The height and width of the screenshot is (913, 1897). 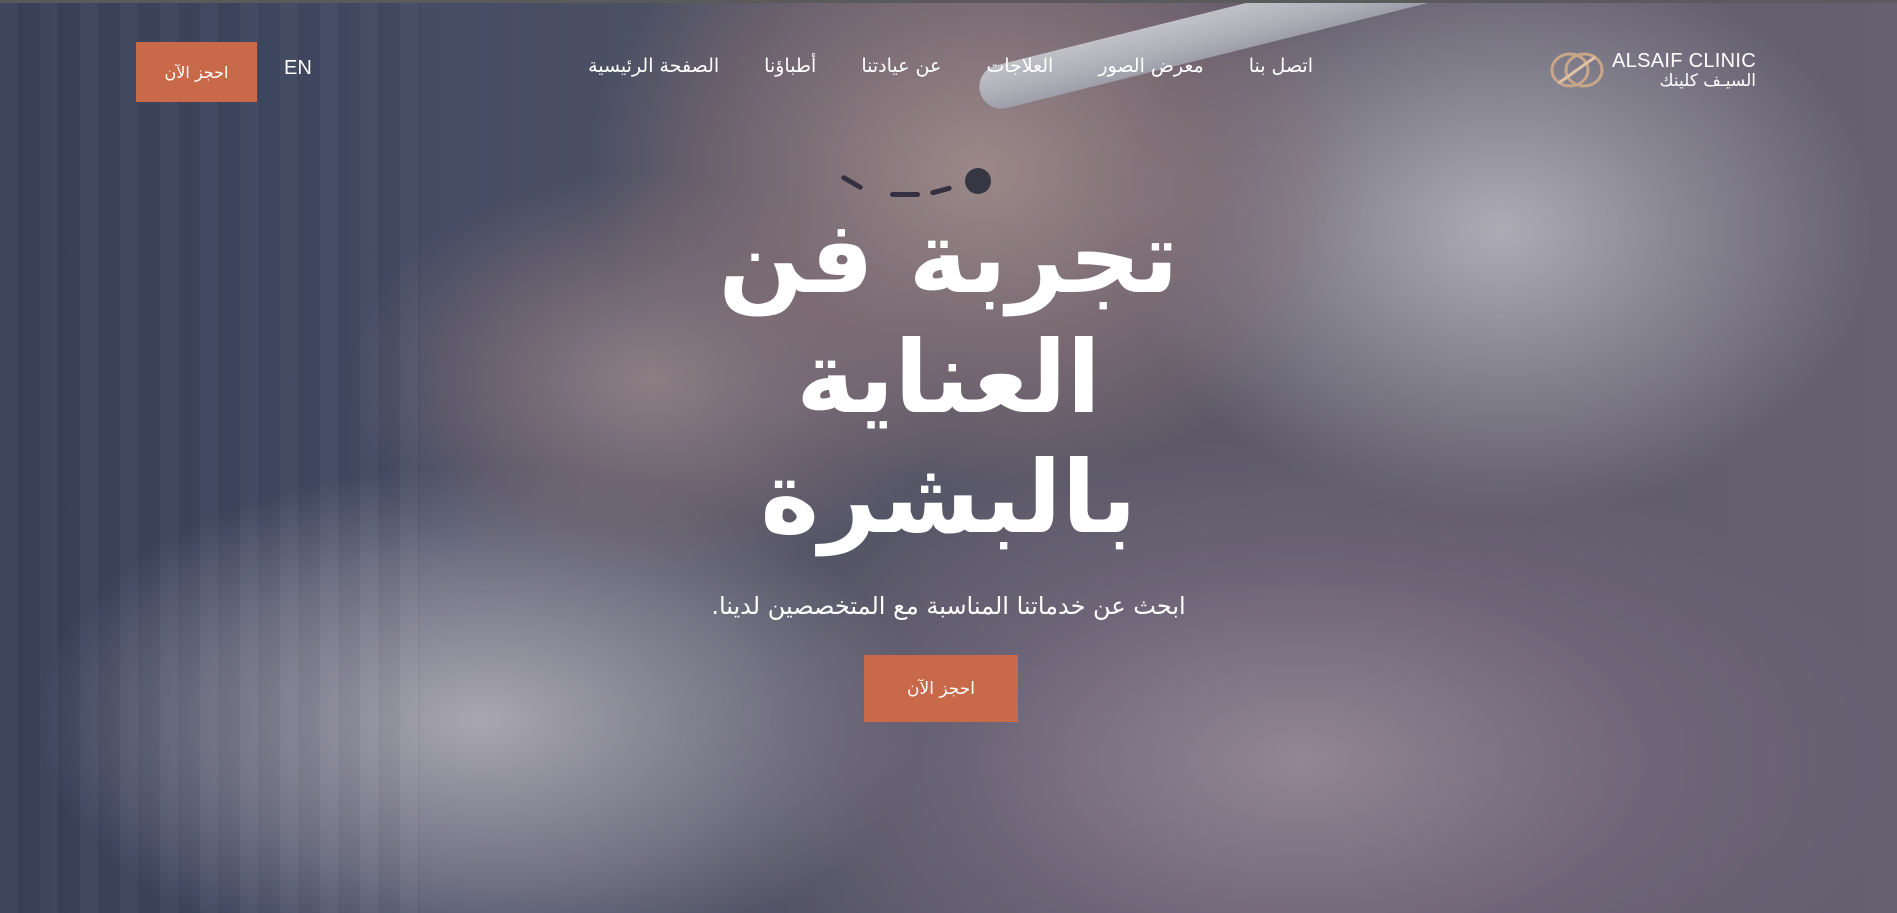 I want to click on site-logo: ALSAIF CLINIC السيـف كلينك, so click(x=1652, y=70).